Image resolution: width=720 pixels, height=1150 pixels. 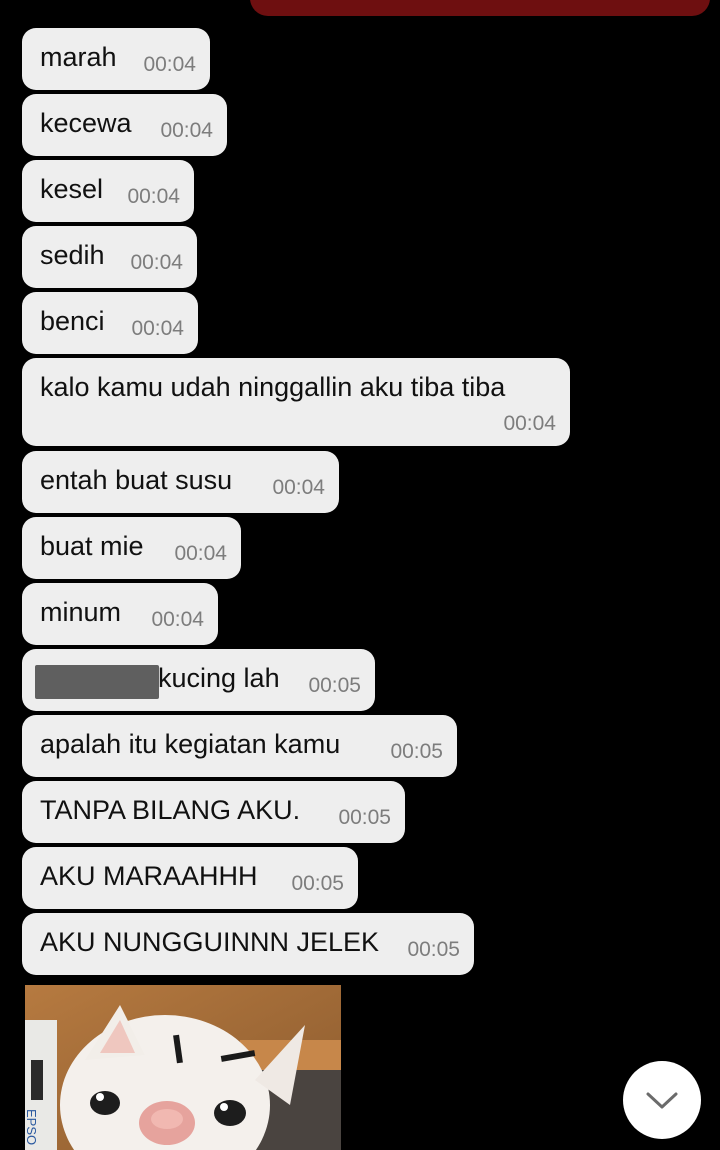 I want to click on message-bubble: AKU MARAAHHH 00:05, so click(x=190, y=878).